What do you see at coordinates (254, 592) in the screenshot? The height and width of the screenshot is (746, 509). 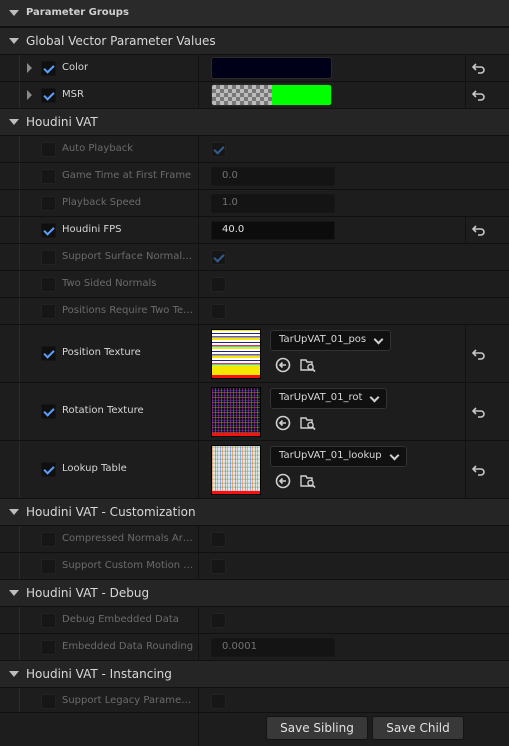 I see `group-header-debug: Houdini VAT - Debug` at bounding box center [254, 592].